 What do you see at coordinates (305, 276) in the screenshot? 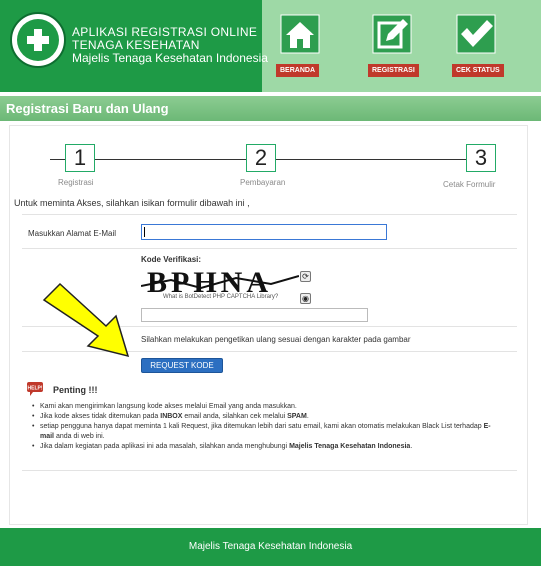
I see `refresh-icon: ⟳` at bounding box center [305, 276].